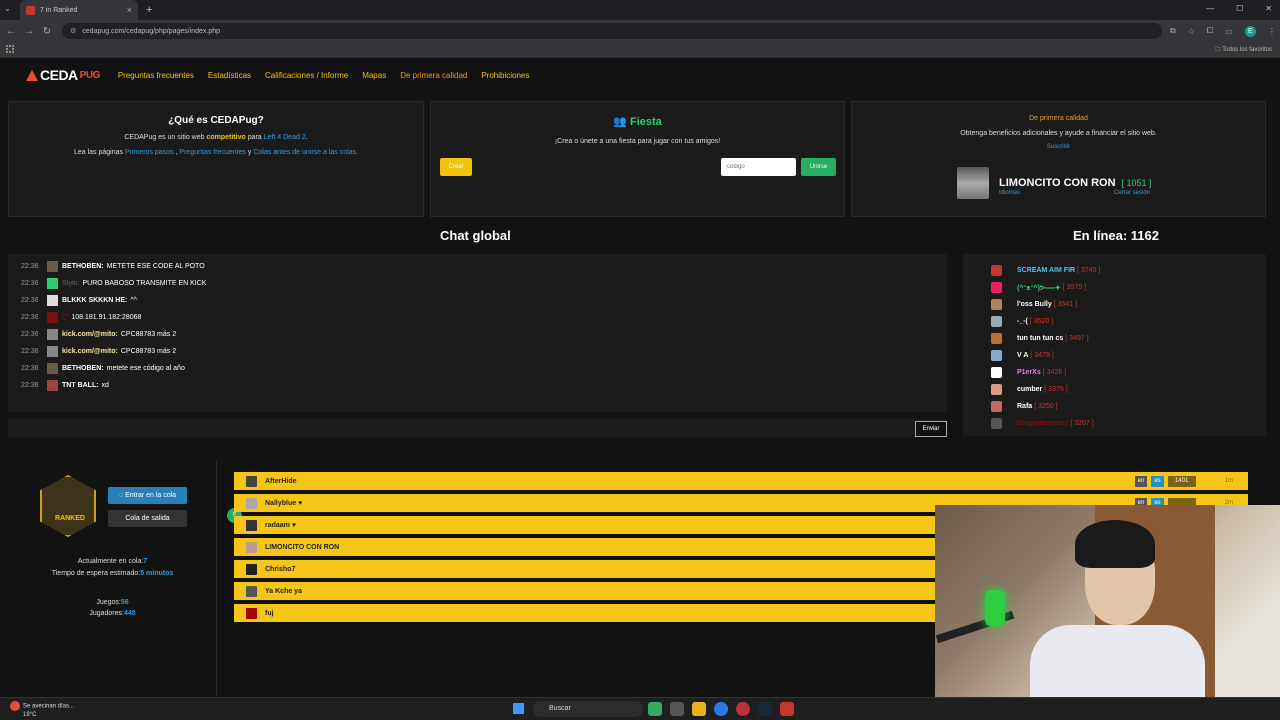 Image resolution: width=1280 pixels, height=720 pixels. Describe the element at coordinates (677, 709) in the screenshot. I see `task-view-icon` at that location.